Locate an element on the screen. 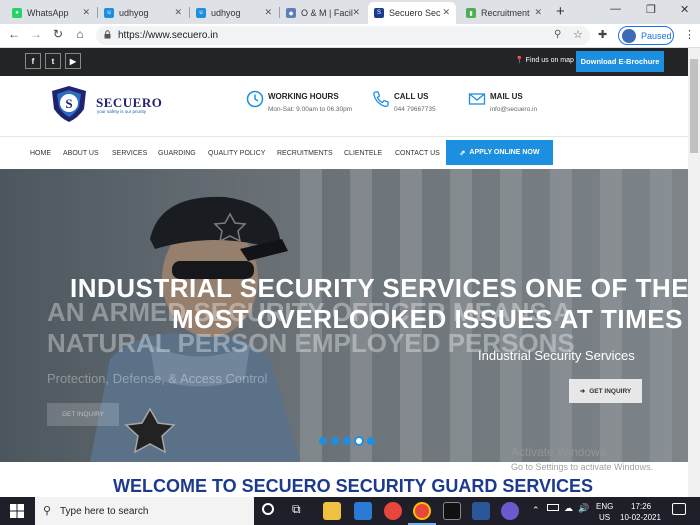 Image resolution: width=700 pixels, height=525 pixels. call-us-title: CALL US is located at coordinates (411, 96).